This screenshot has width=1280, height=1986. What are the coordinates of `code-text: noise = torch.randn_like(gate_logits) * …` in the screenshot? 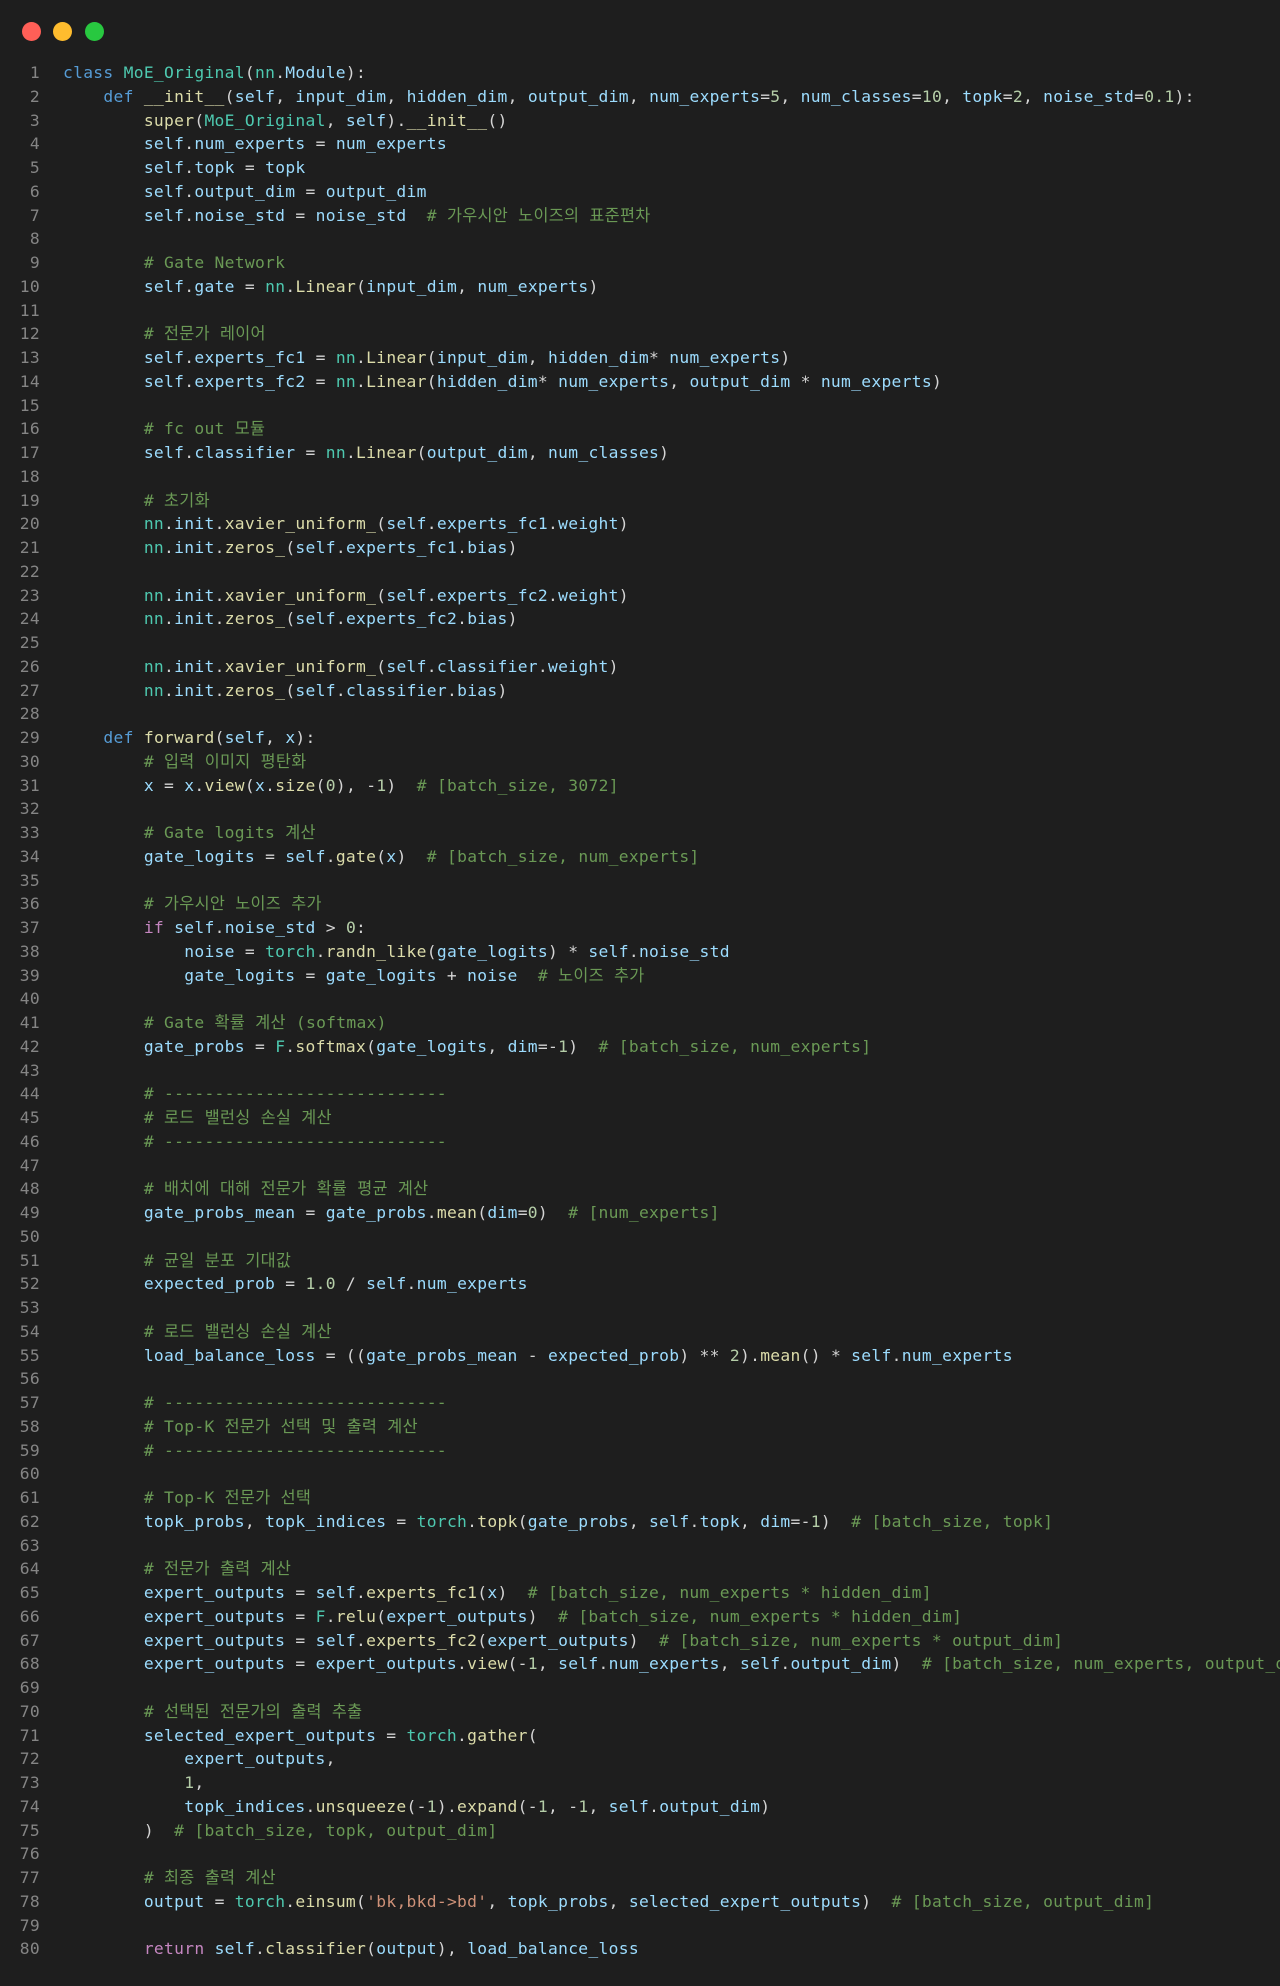 It's located at (385, 952).